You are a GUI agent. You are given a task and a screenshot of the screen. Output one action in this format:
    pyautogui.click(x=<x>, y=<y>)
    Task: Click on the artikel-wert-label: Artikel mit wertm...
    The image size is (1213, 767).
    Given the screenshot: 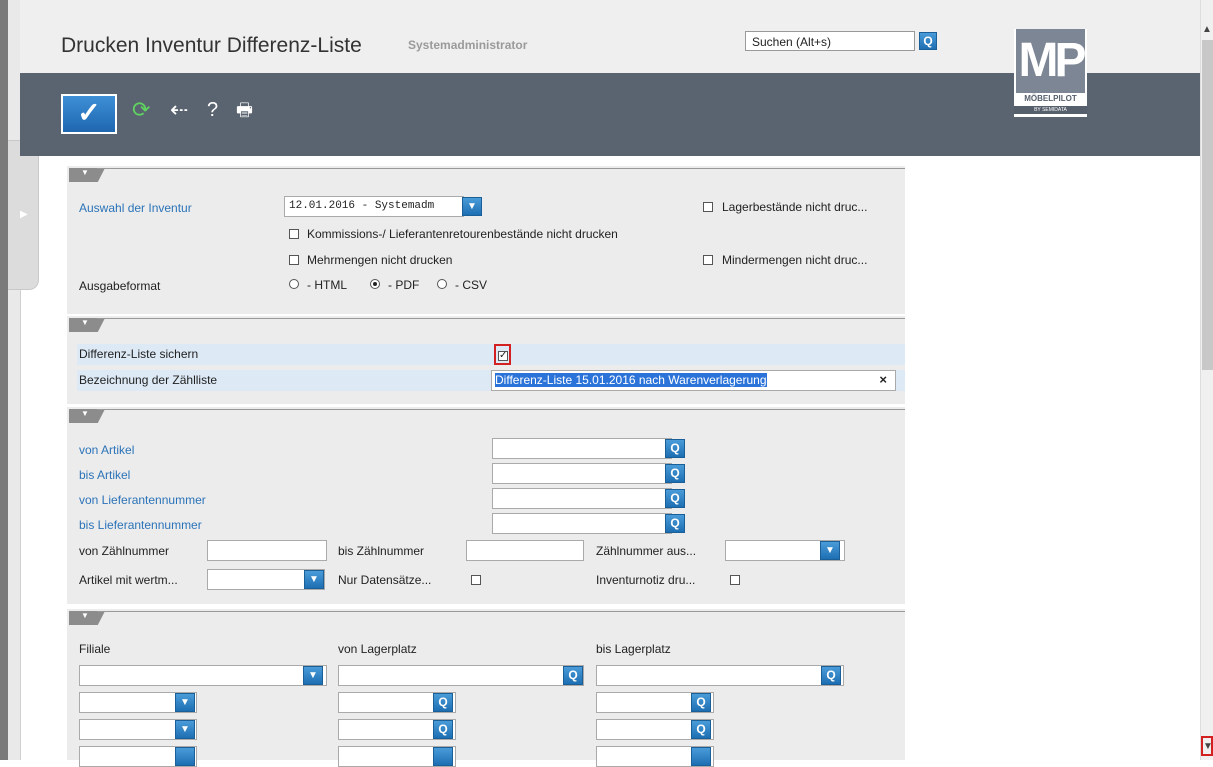 What is the action you would take?
    pyautogui.click(x=128, y=580)
    